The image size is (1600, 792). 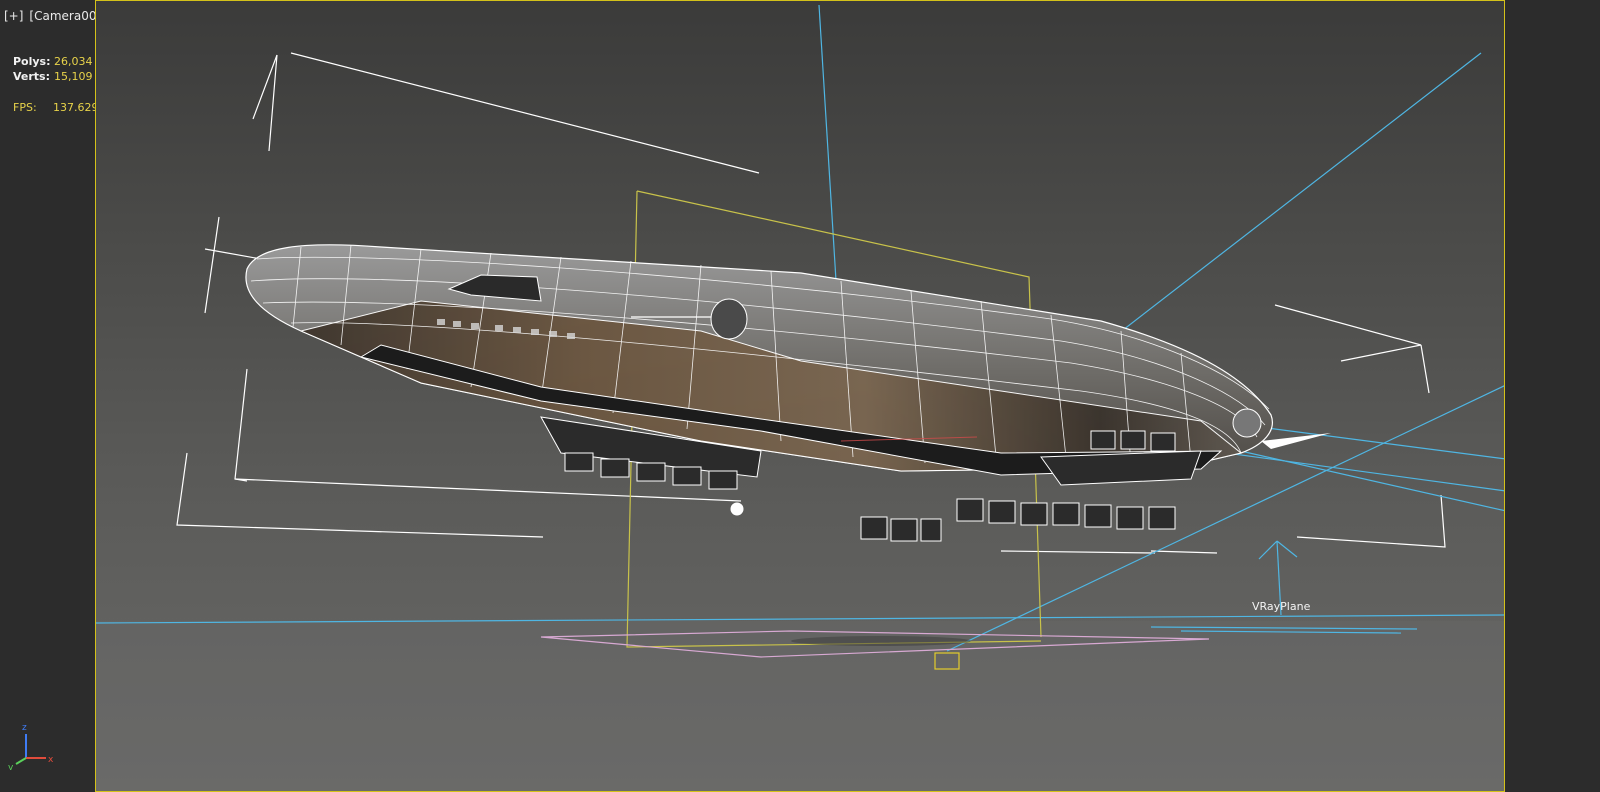 What do you see at coordinates (1281, 606) in the screenshot?
I see `vray-plane-label: VRayPlane` at bounding box center [1281, 606].